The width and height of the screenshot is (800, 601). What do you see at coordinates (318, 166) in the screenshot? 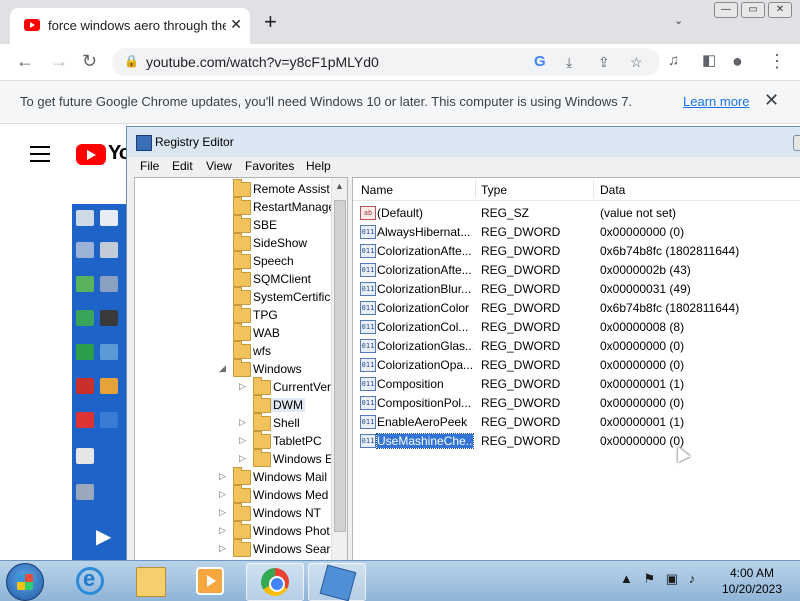
I see `menu-help: Help` at bounding box center [318, 166].